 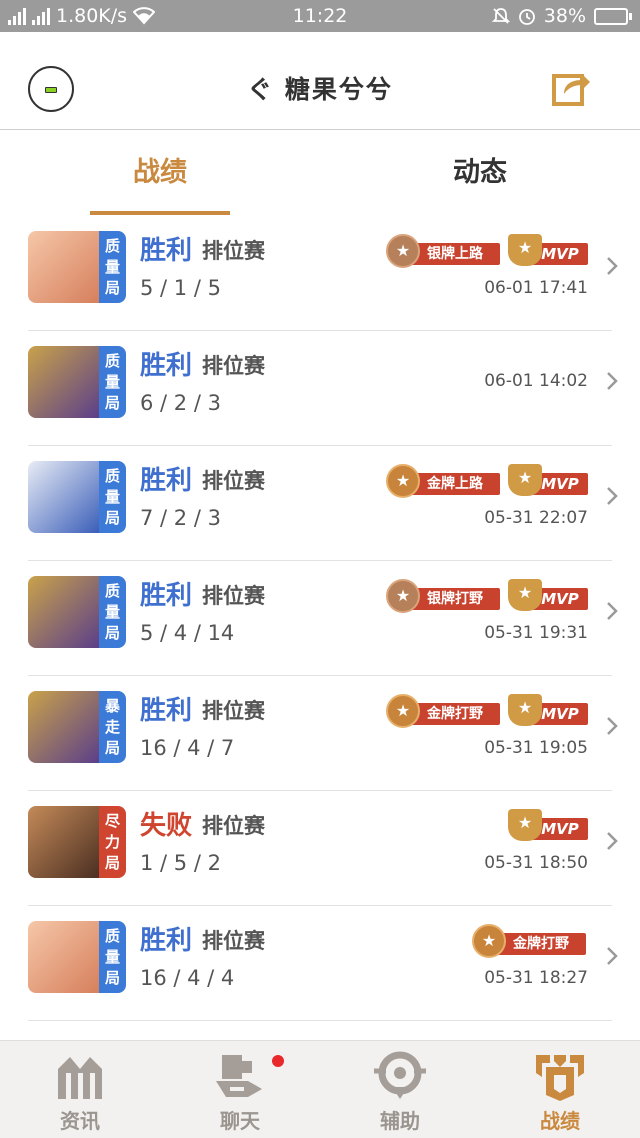 What do you see at coordinates (160, 173) in the screenshot?
I see `tab-record: 战绩` at bounding box center [160, 173].